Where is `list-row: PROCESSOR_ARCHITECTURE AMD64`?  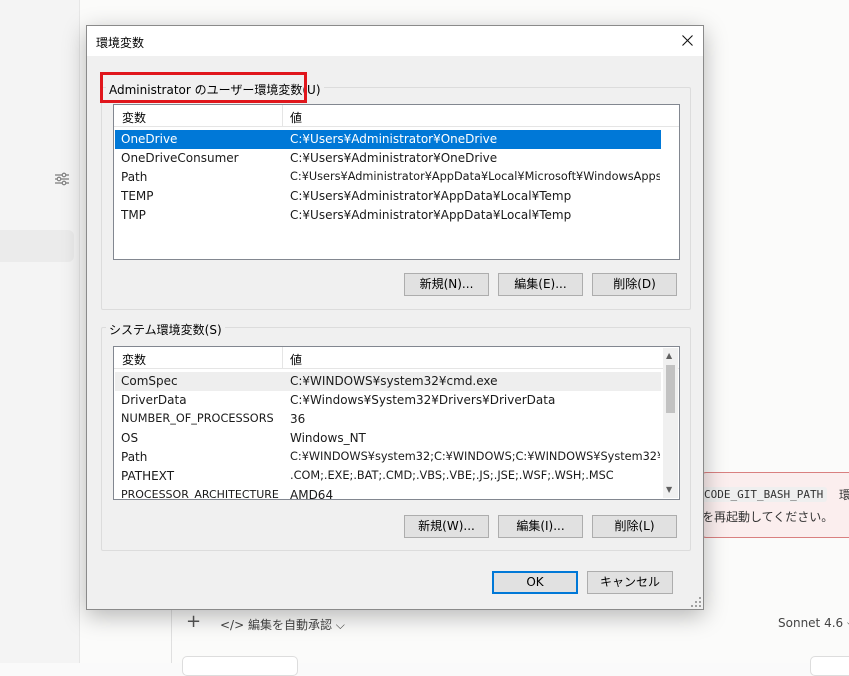 list-row: PROCESSOR_ARCHITECTURE AMD64 is located at coordinates (388, 493).